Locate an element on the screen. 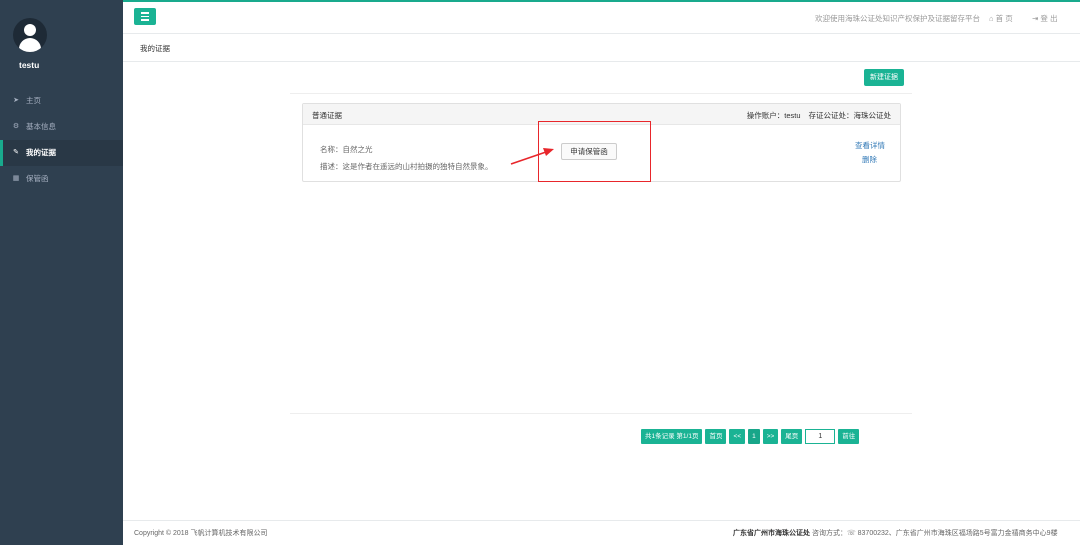 The height and width of the screenshot is (545, 1080). arrow-shaft is located at coordinates (528, 158).